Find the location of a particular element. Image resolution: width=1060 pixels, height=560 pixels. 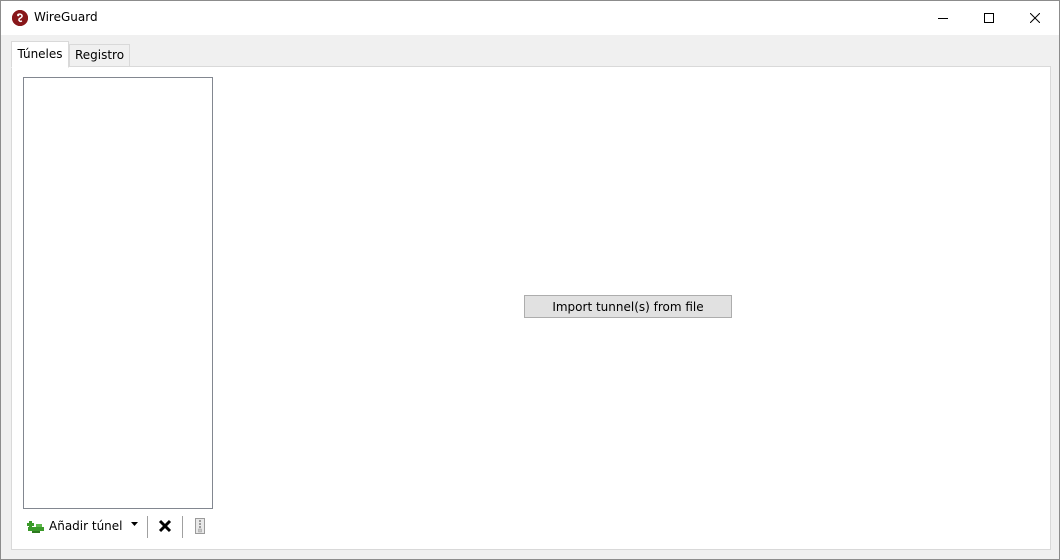

add-tunnel-label: Añadir túnel is located at coordinates (86, 526).